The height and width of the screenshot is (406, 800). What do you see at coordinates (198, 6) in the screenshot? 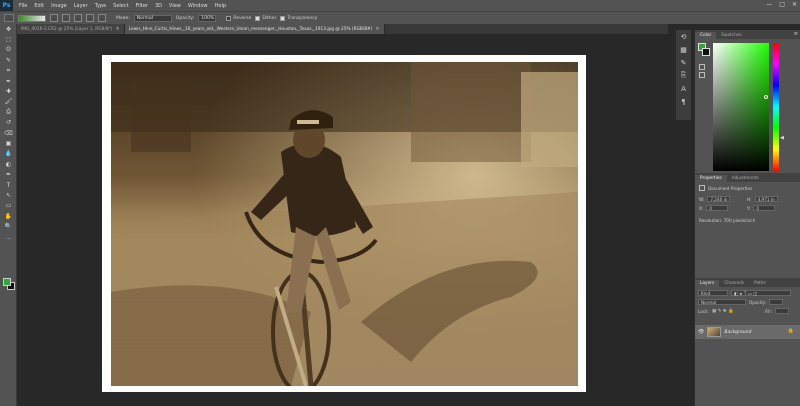
I see `menu-window: Window` at bounding box center [198, 6].